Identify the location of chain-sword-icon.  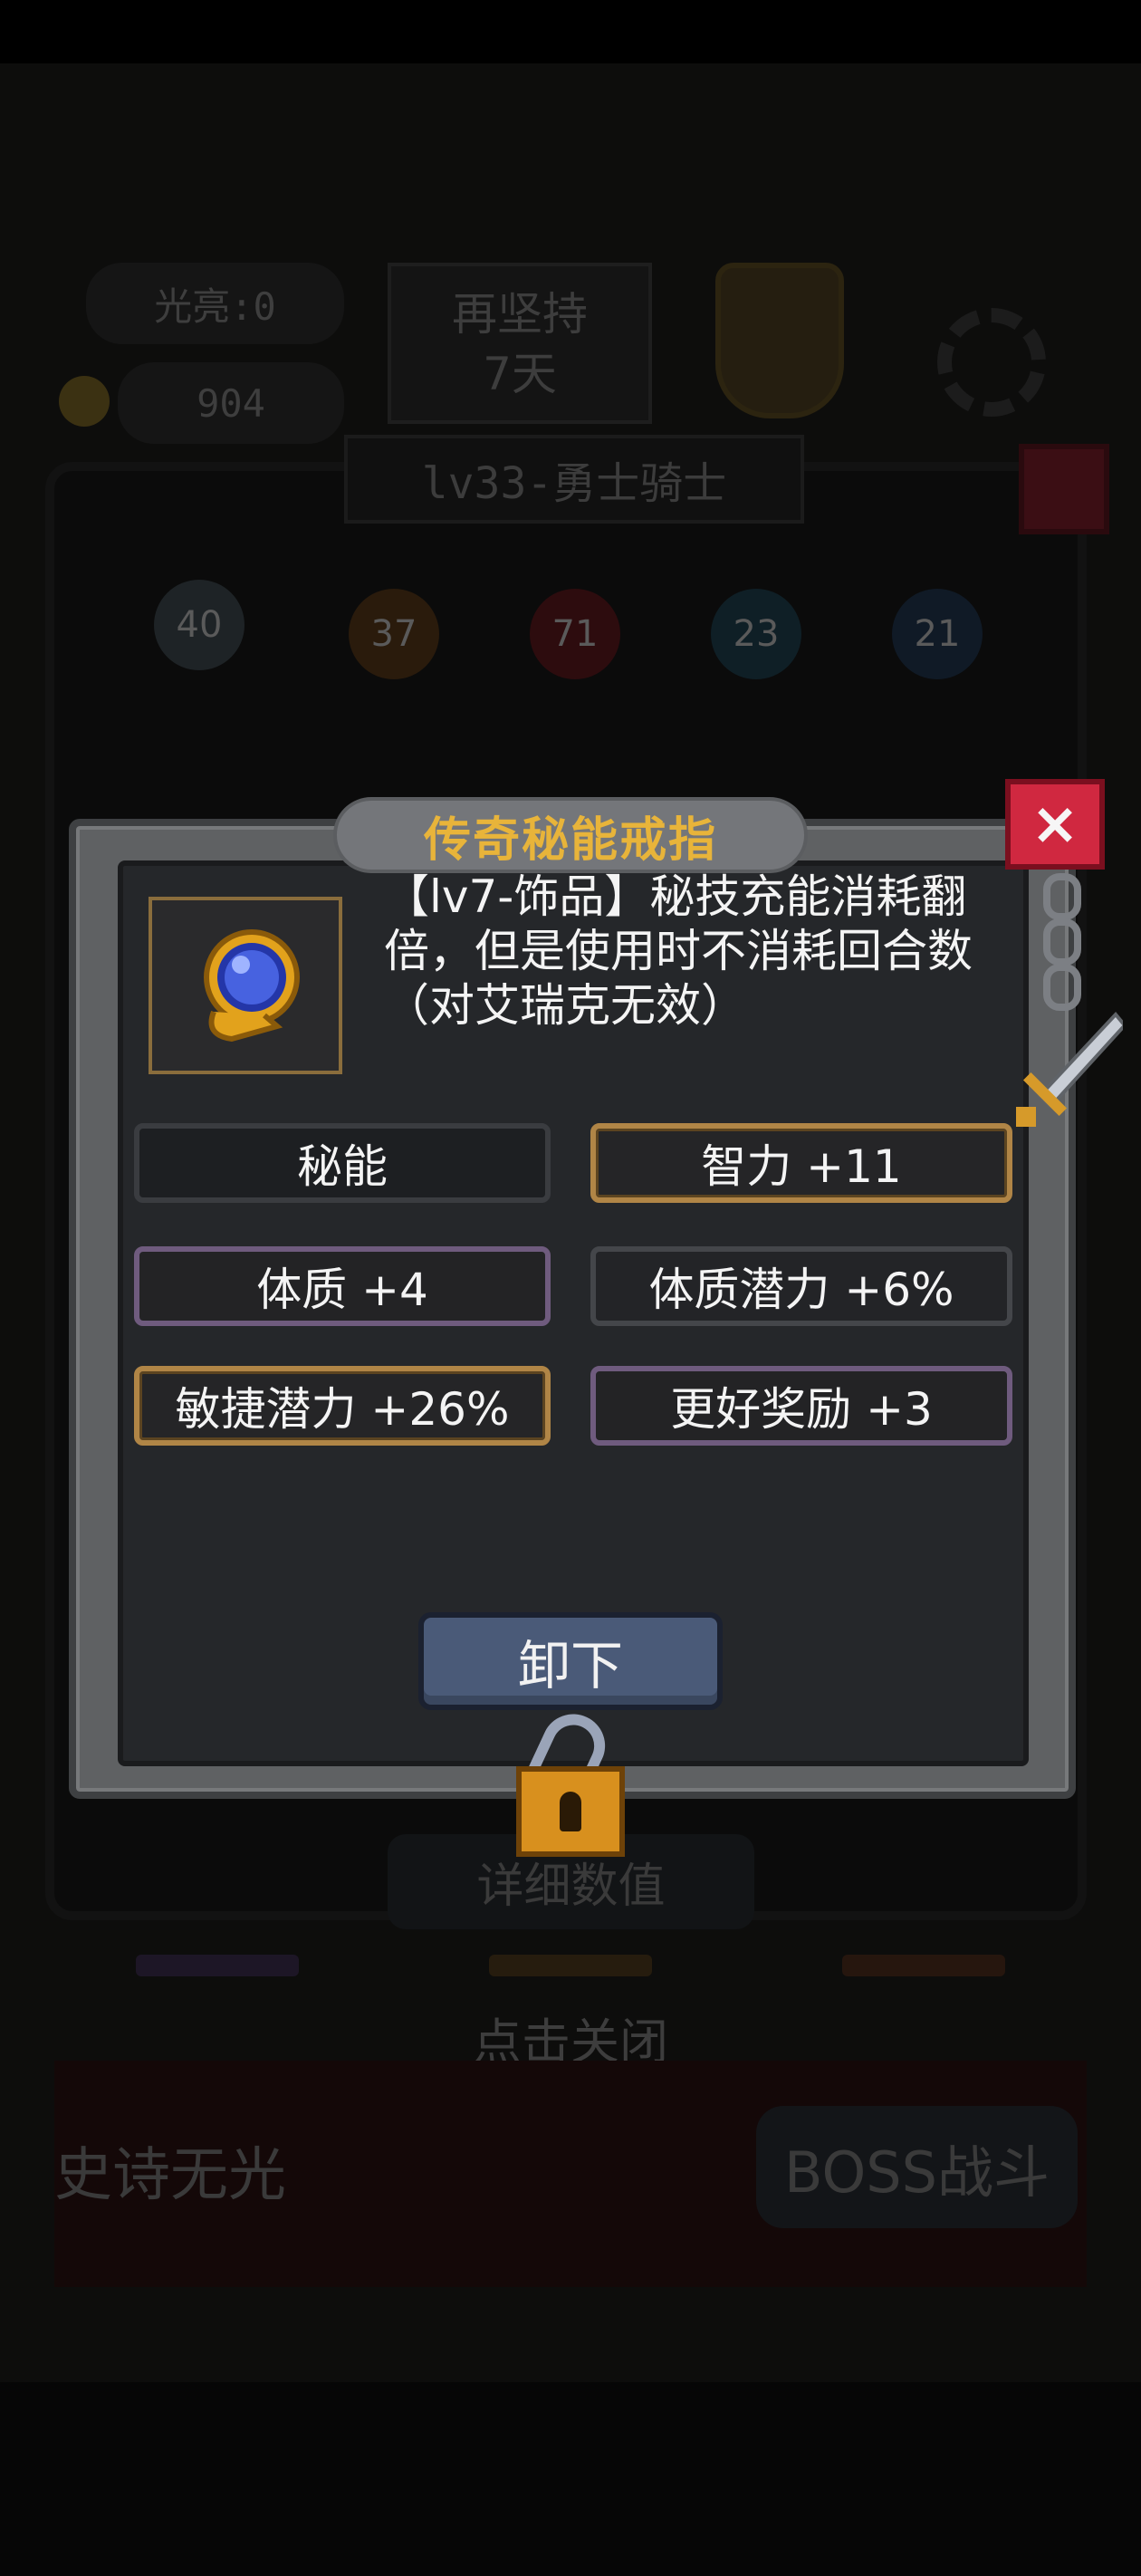
(1069, 1000).